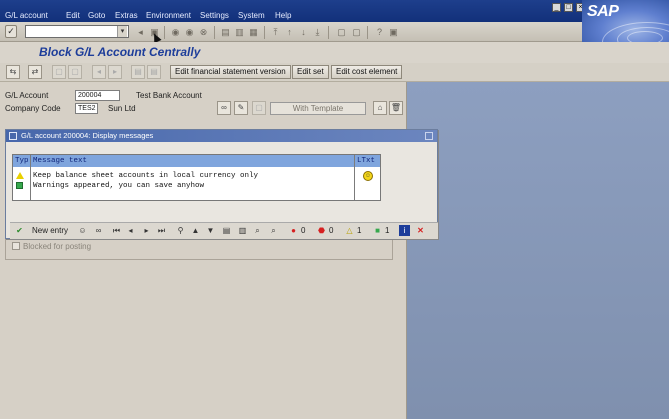 This screenshot has height=419, width=669. What do you see at coordinates (273, 230) in the screenshot?
I see `find-next-icon: ⌕` at bounding box center [273, 230].